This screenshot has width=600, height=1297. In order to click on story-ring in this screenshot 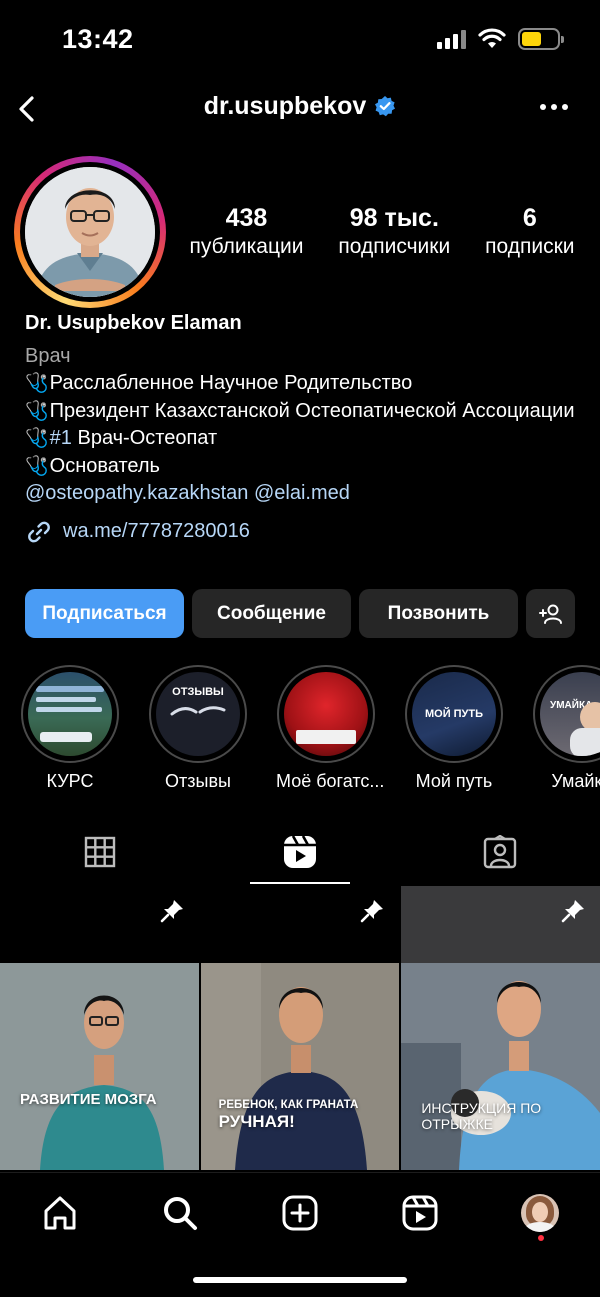, I will do `click(90, 232)`.